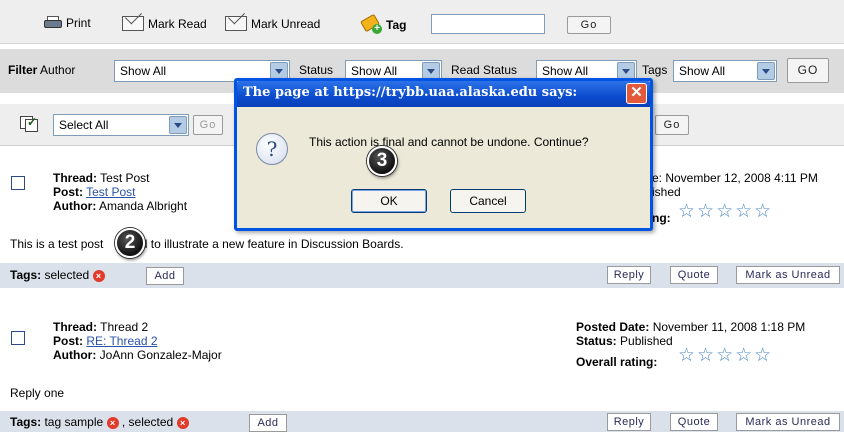  Describe the element at coordinates (788, 275) in the screenshot. I see `post-1-mark-unread-button: Mark as Unread` at that location.